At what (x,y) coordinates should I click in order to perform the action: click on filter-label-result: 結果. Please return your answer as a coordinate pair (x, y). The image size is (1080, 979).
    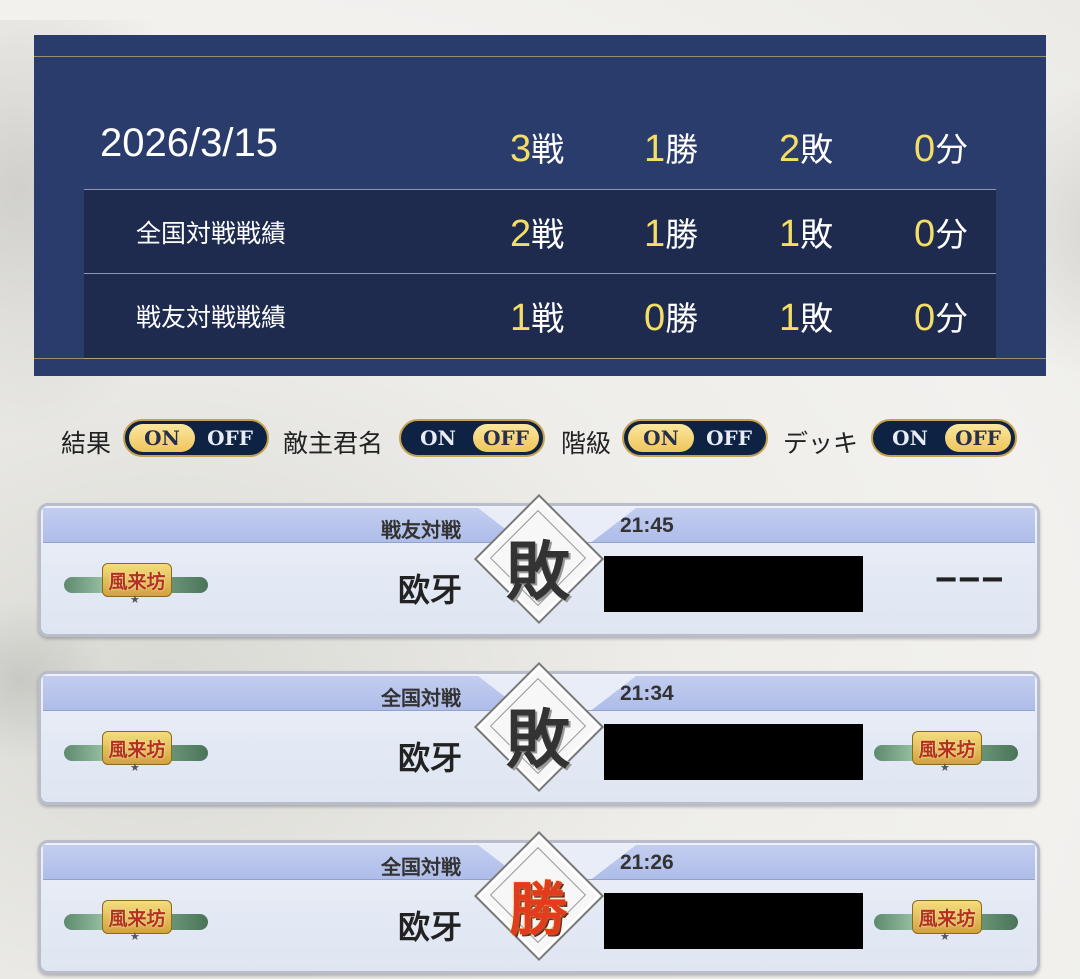
    Looking at the image, I should click on (86, 443).